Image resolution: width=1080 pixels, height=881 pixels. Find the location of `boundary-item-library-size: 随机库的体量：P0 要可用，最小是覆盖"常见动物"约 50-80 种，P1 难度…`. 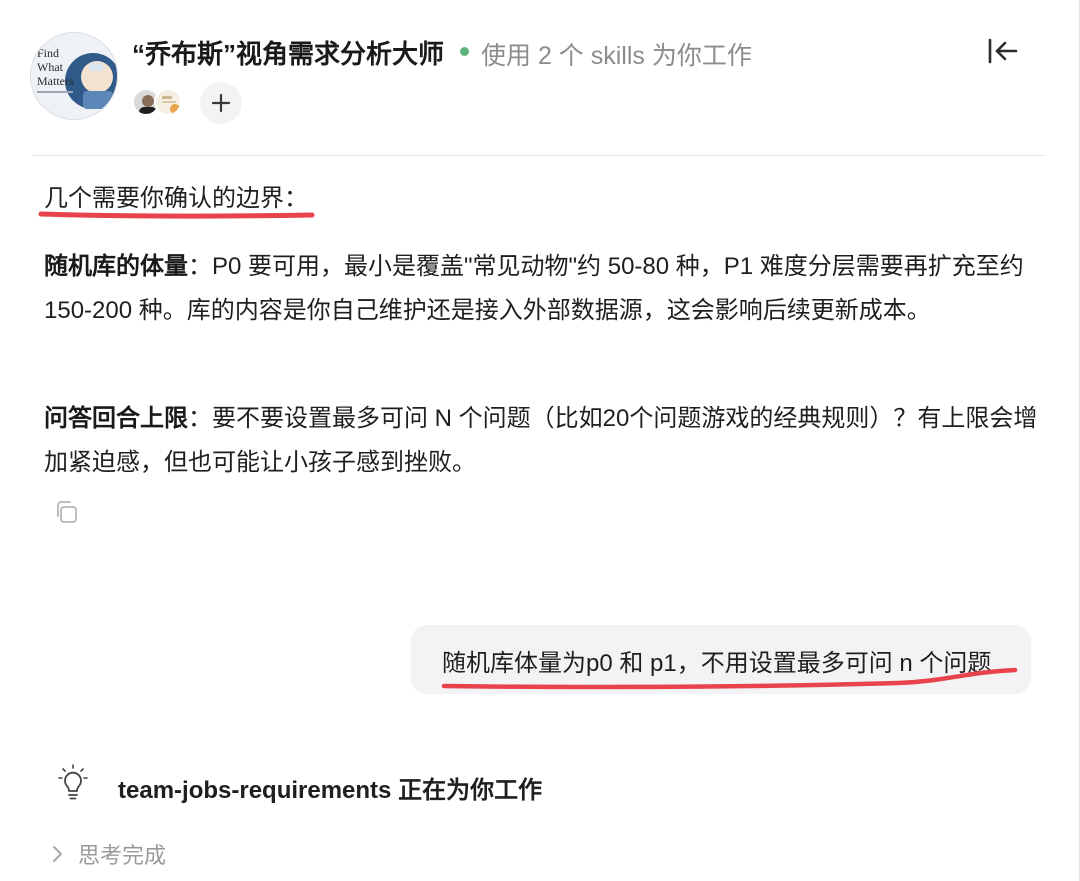

boundary-item-library-size: 随机库的体量：P0 要可用，最小是覆盖"常见动物"约 50-80 种，P1 难度… is located at coordinates (542, 289).